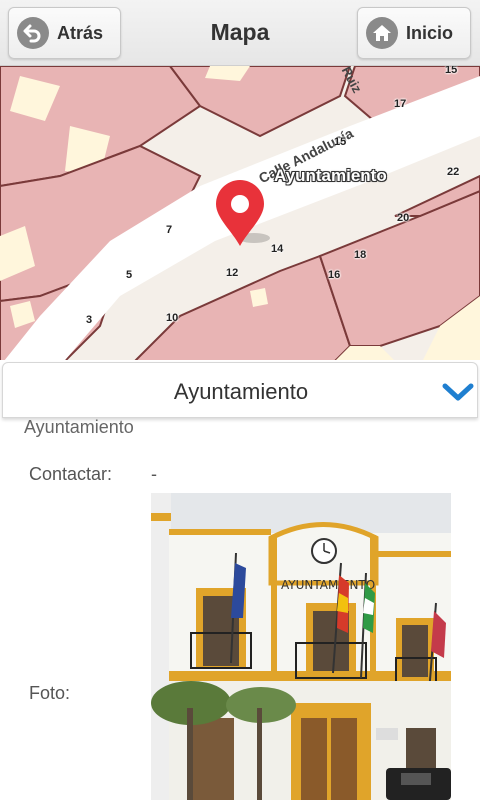  What do you see at coordinates (360, 255) in the screenshot?
I see `house-number: 18` at bounding box center [360, 255].